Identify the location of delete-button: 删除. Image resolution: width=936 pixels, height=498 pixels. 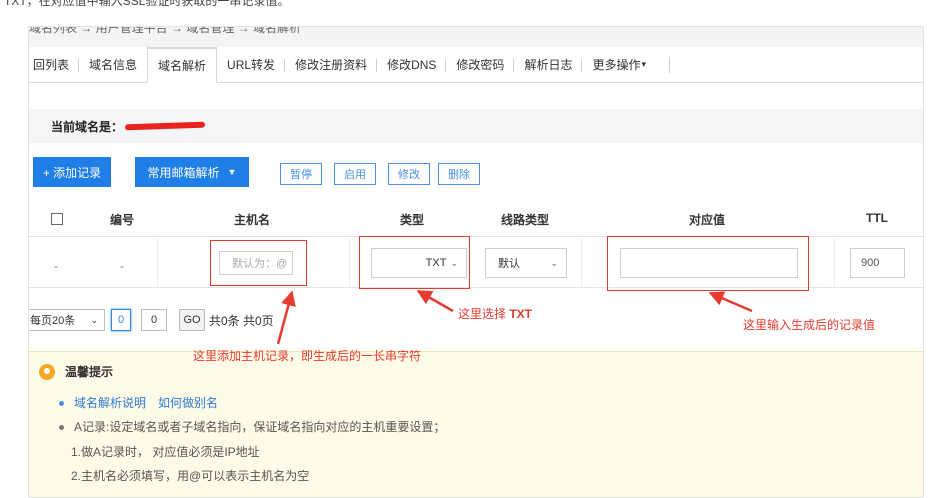
(459, 174).